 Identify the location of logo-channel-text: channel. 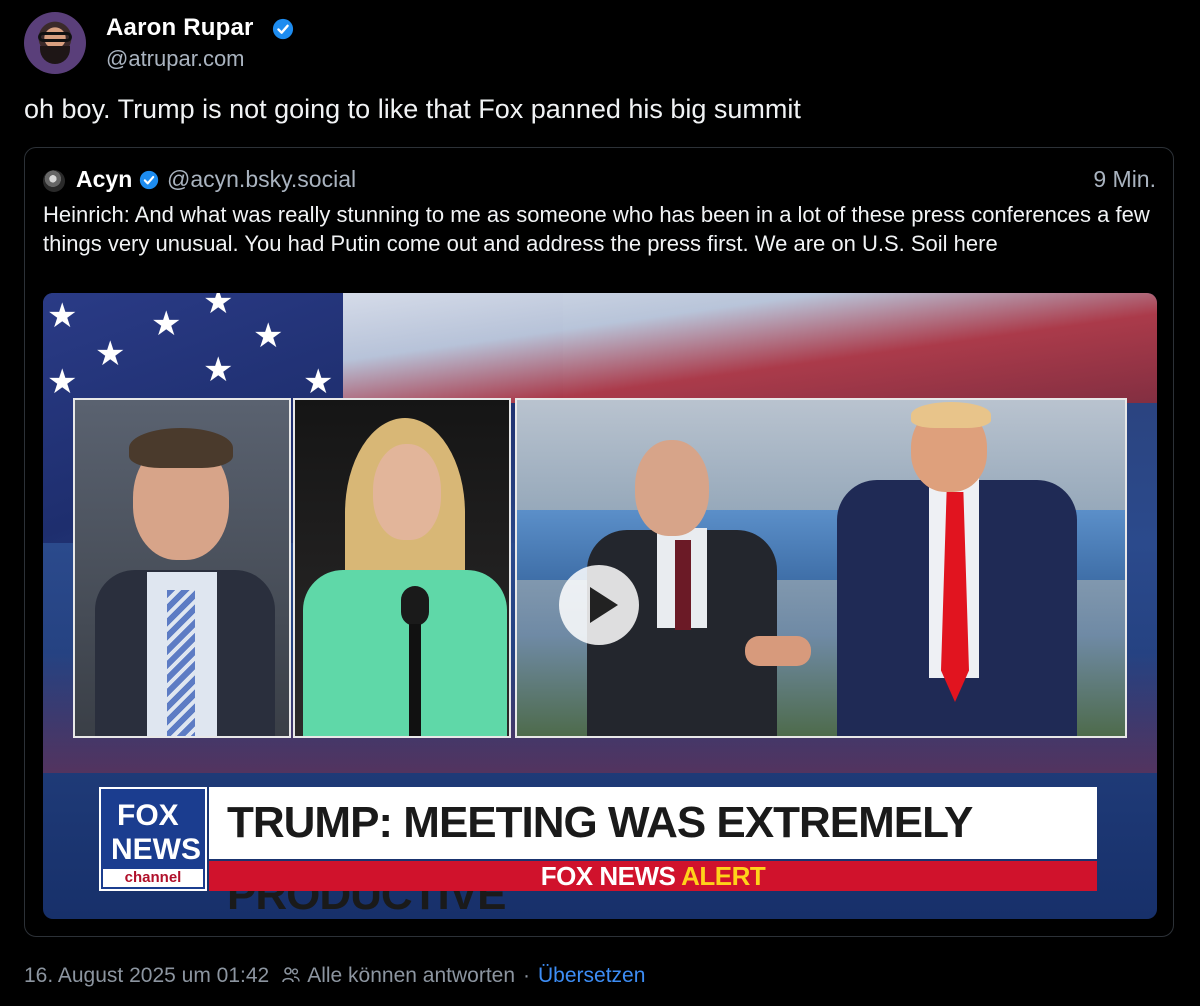
(153, 878).